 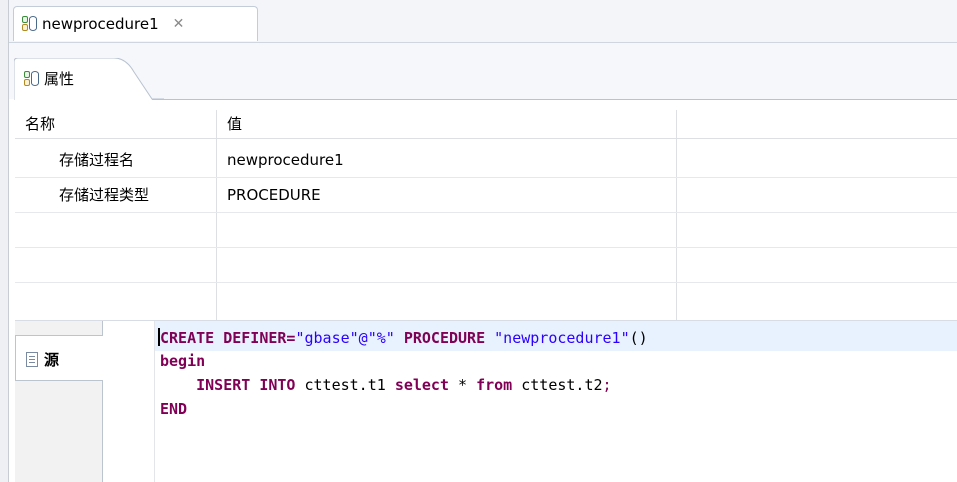 I want to click on editor-gutter-line, so click(x=154, y=401).